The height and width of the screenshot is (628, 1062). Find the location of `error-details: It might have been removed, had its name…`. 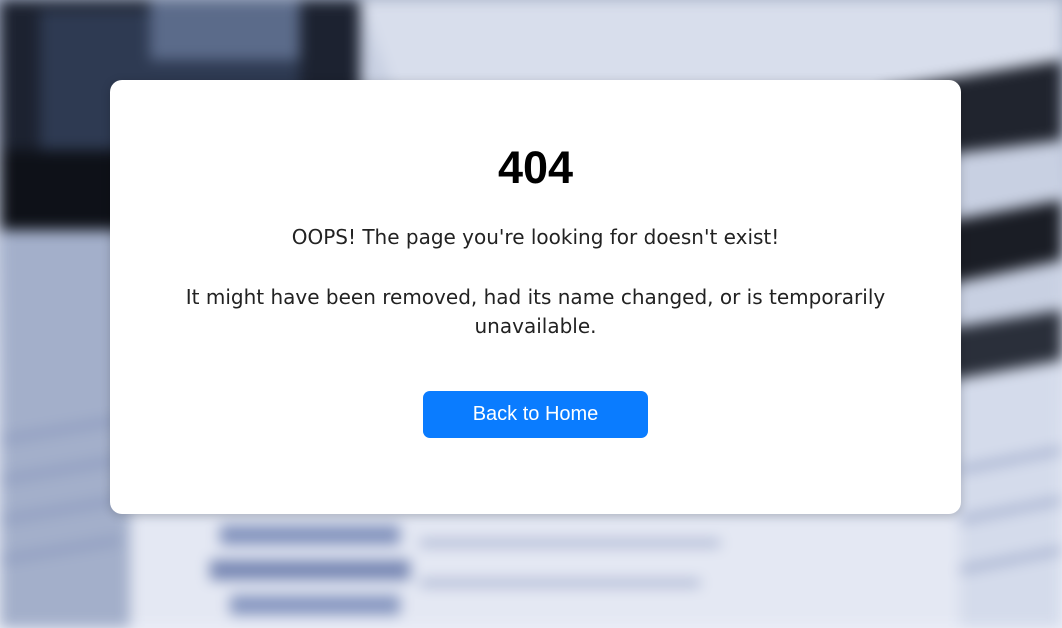

error-details: It might have been removed, had its name… is located at coordinates (535, 311).